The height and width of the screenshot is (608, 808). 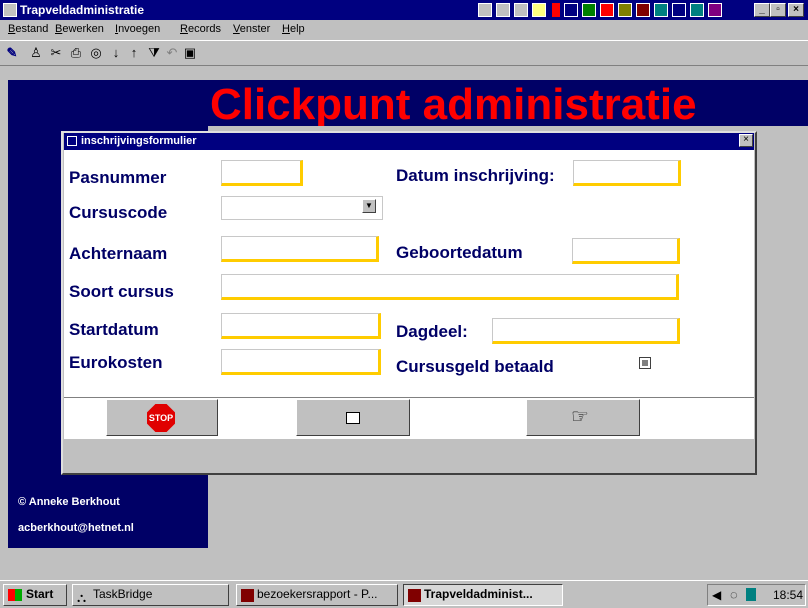 What do you see at coordinates (607, 10) in the screenshot?
I see `powerpoint-icon` at bounding box center [607, 10].